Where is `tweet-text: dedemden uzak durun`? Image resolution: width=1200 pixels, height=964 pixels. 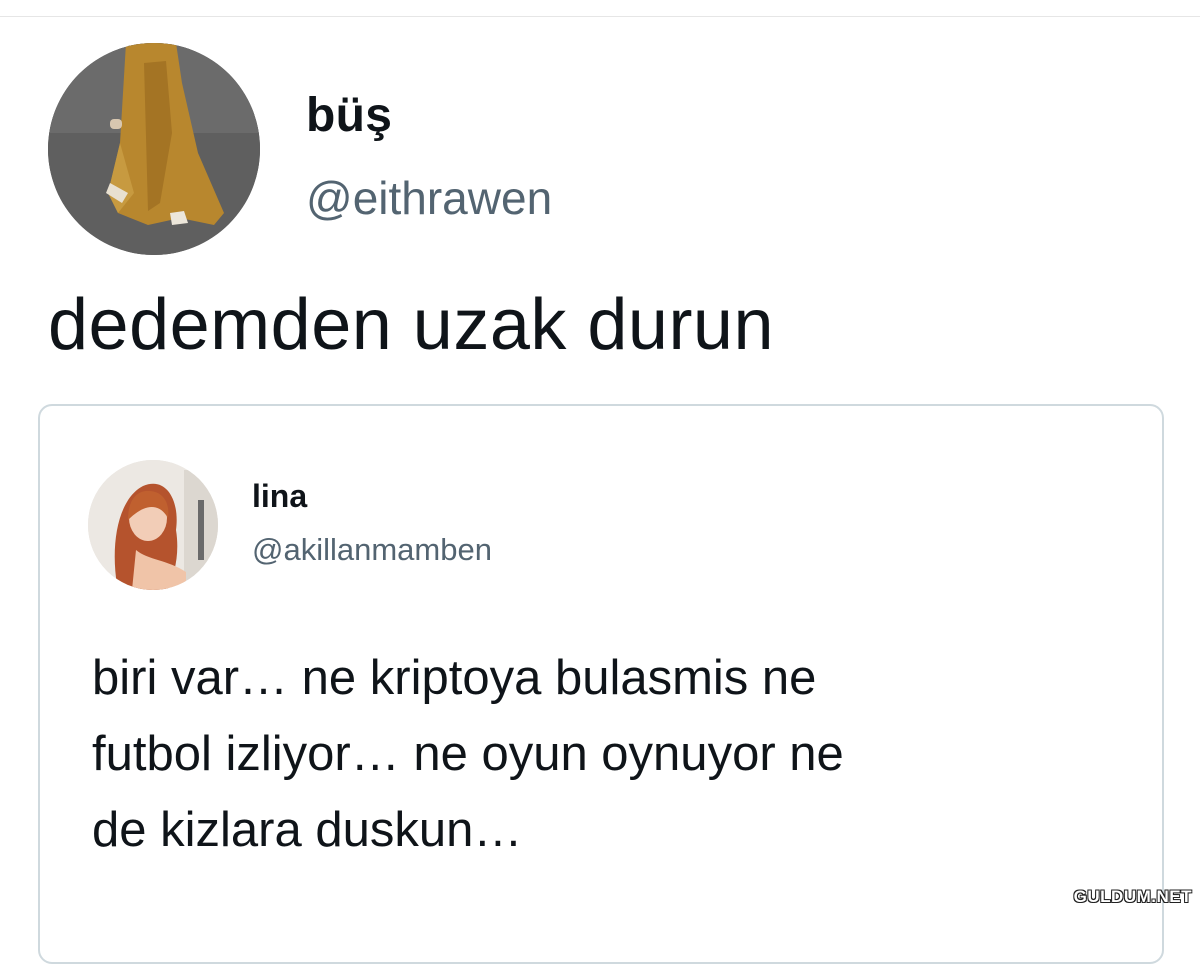
tweet-text: dedemden uzak durun is located at coordinates (411, 325).